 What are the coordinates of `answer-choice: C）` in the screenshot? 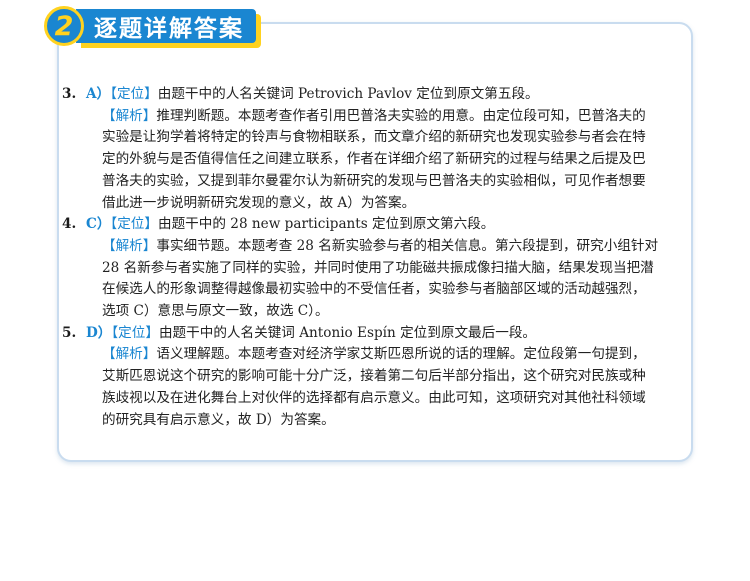 It's located at (98, 224).